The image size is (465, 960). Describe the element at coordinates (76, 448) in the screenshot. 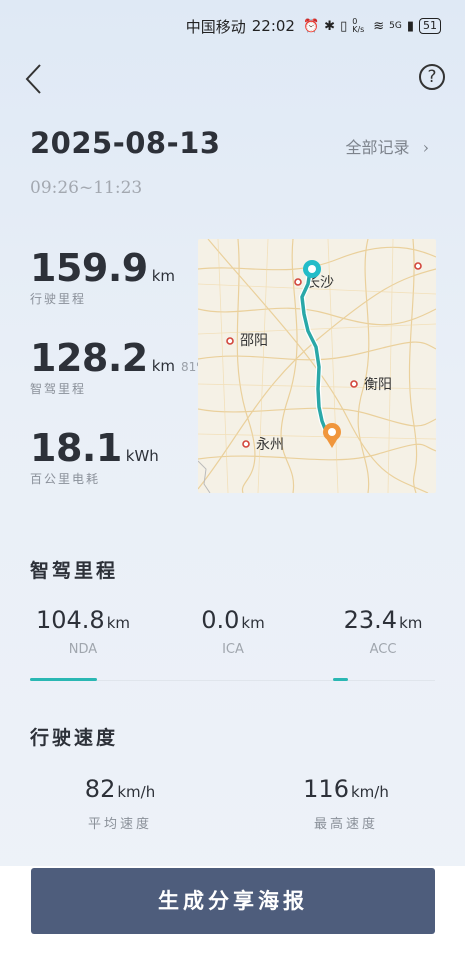

I see `stat-value: 18.1` at that location.